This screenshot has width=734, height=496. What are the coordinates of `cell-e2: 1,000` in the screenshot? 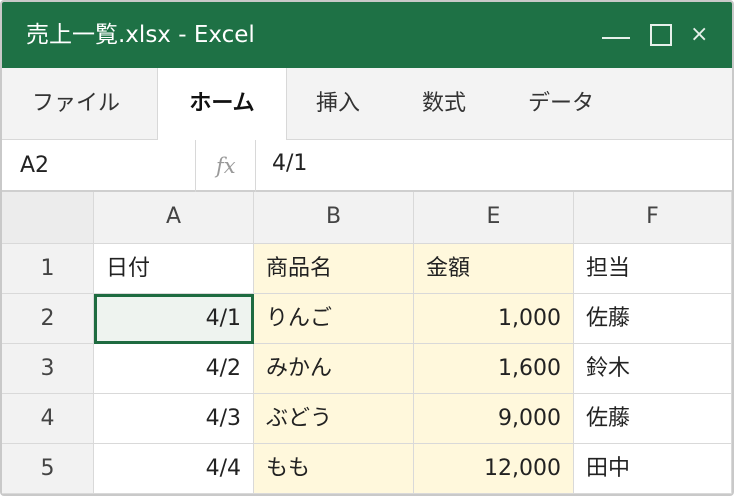 It's located at (494, 319).